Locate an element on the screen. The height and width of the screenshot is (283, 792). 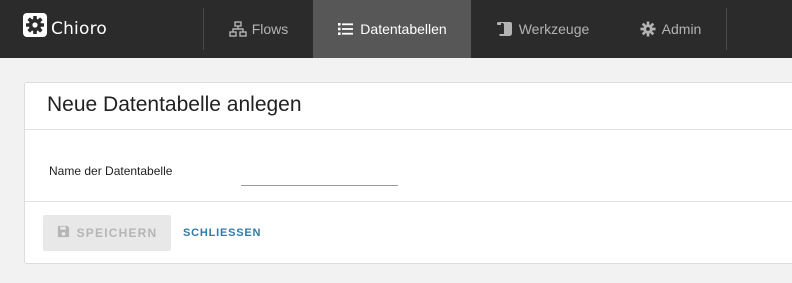
gear-icon is located at coordinates (648, 29).